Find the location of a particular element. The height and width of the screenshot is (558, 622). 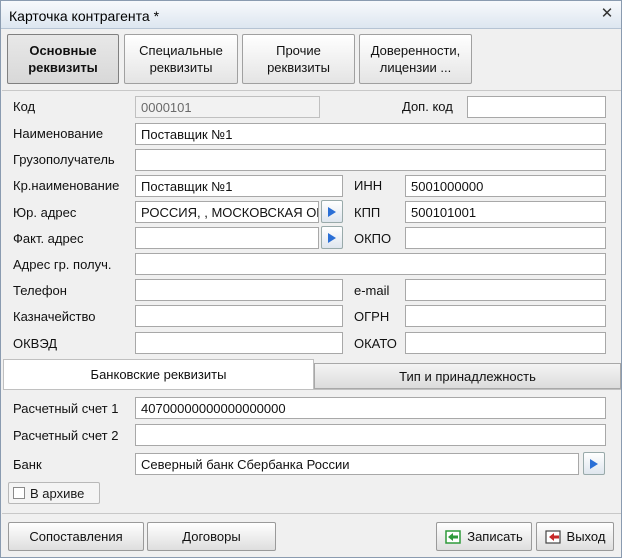

exit-button: Выход is located at coordinates (575, 536).